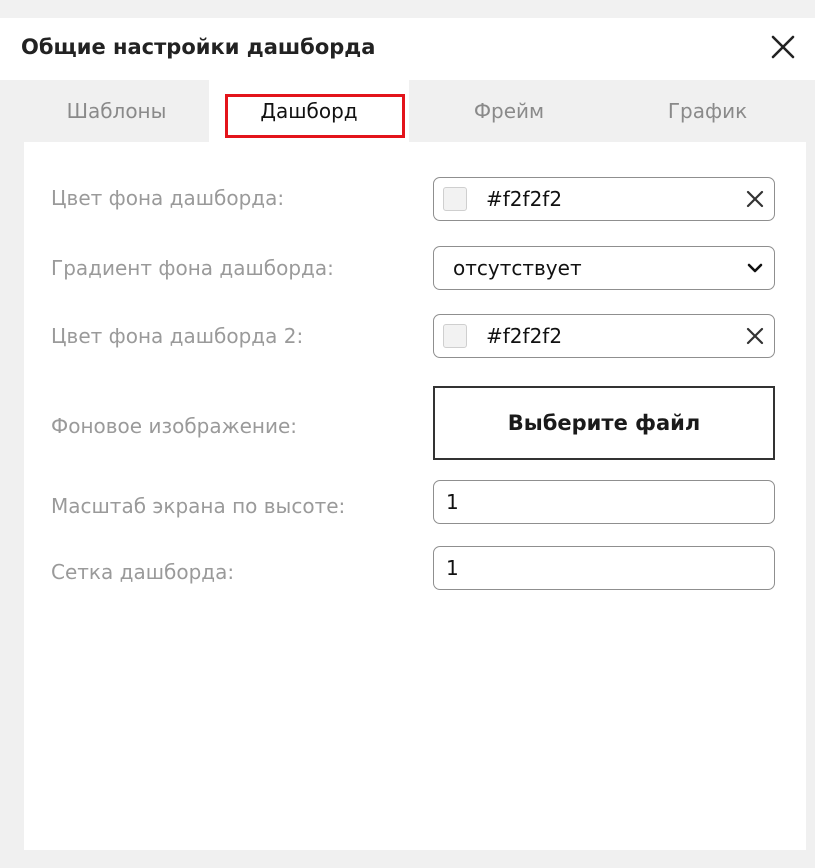 The width and height of the screenshot is (815, 868). Describe the element at coordinates (198, 506) in the screenshot. I see `height-scale-label: Масштаб экрана по высоте:` at that location.